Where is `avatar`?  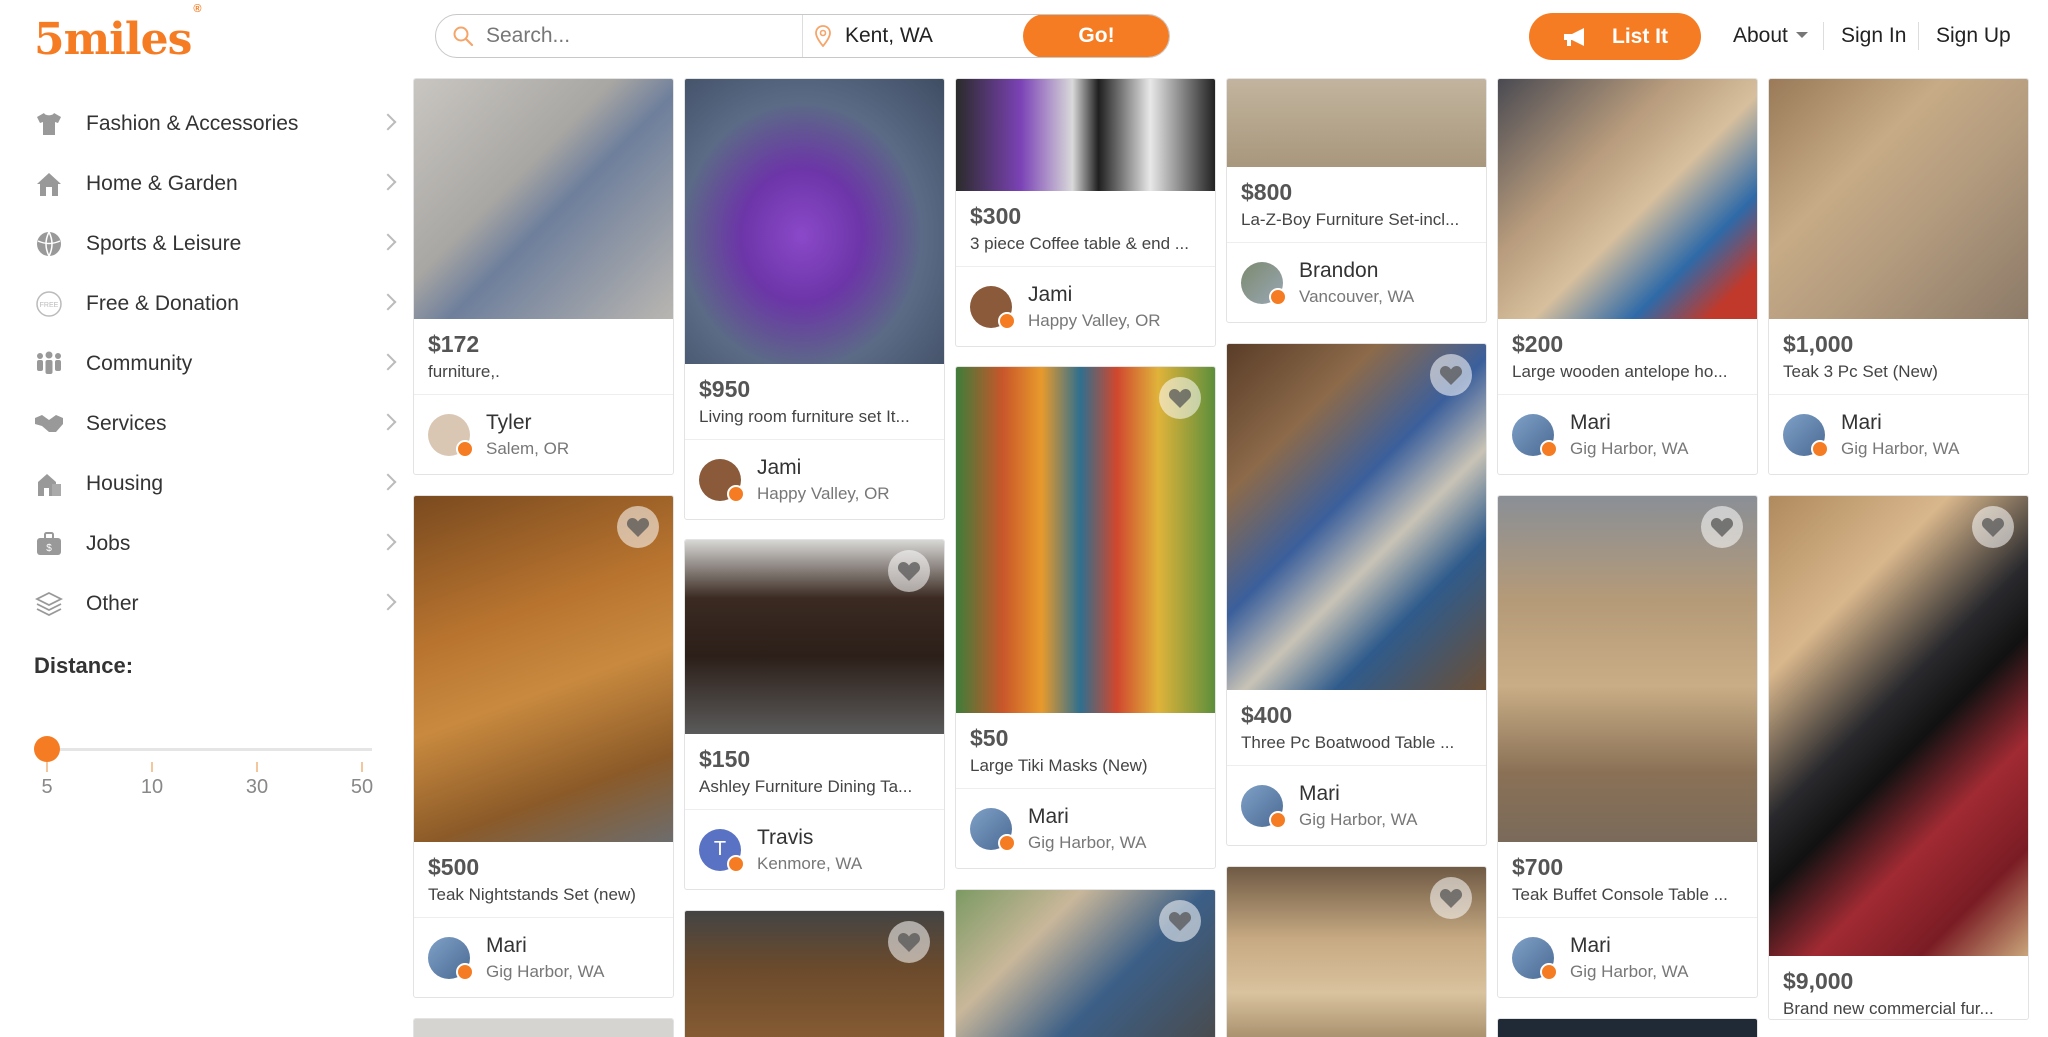 avatar is located at coordinates (1264, 283).